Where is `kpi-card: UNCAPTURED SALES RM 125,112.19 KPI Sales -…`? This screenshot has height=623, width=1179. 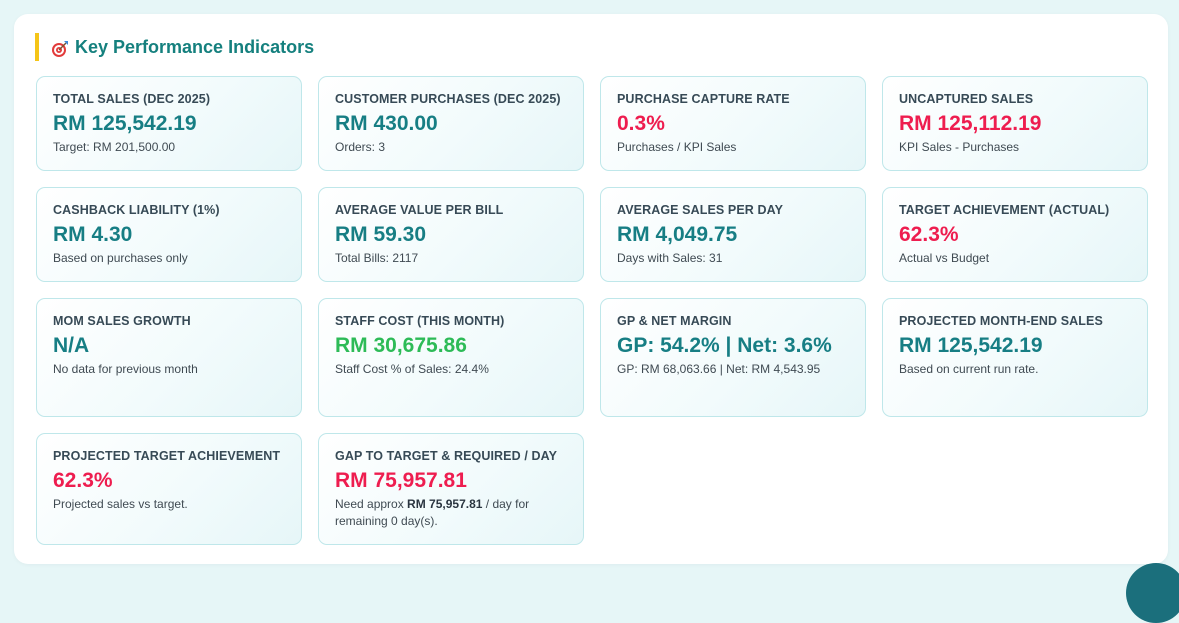
kpi-card: UNCAPTURED SALES RM 125,112.19 KPI Sales -… is located at coordinates (1015, 123).